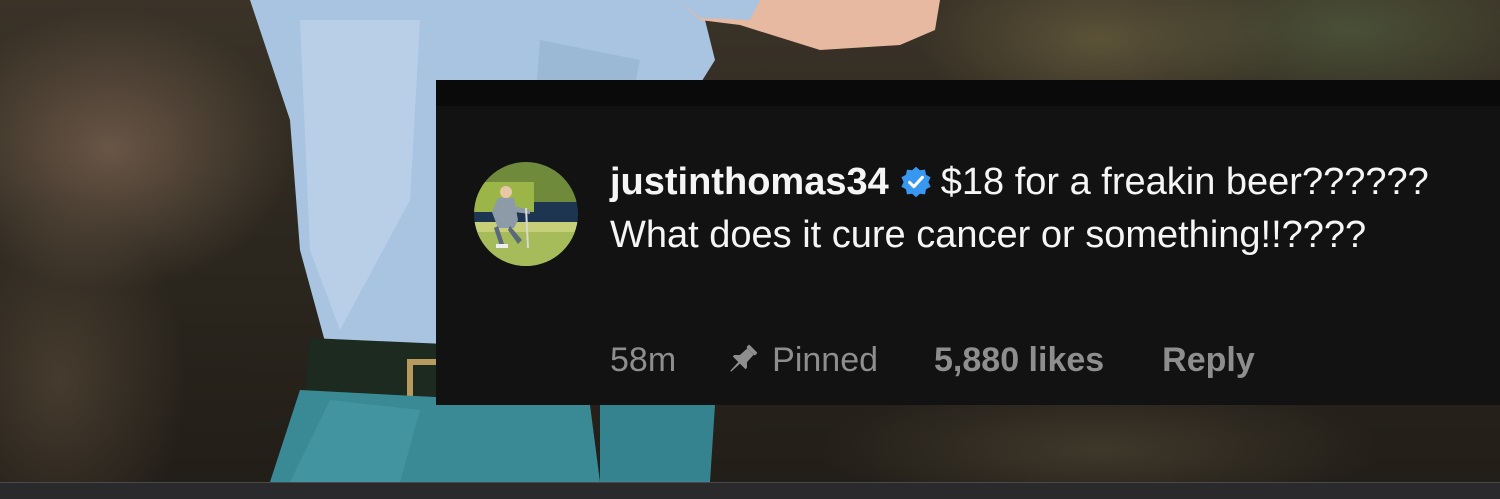  I want to click on comment-username: justinthomas34, so click(749, 182).